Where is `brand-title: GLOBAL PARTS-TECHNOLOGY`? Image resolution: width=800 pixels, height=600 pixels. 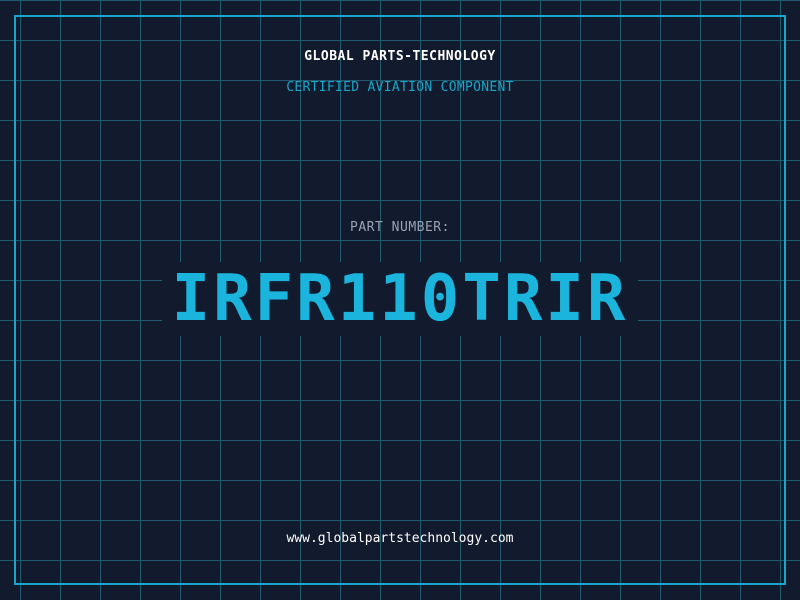 brand-title: GLOBAL PARTS-TECHNOLOGY is located at coordinates (400, 56).